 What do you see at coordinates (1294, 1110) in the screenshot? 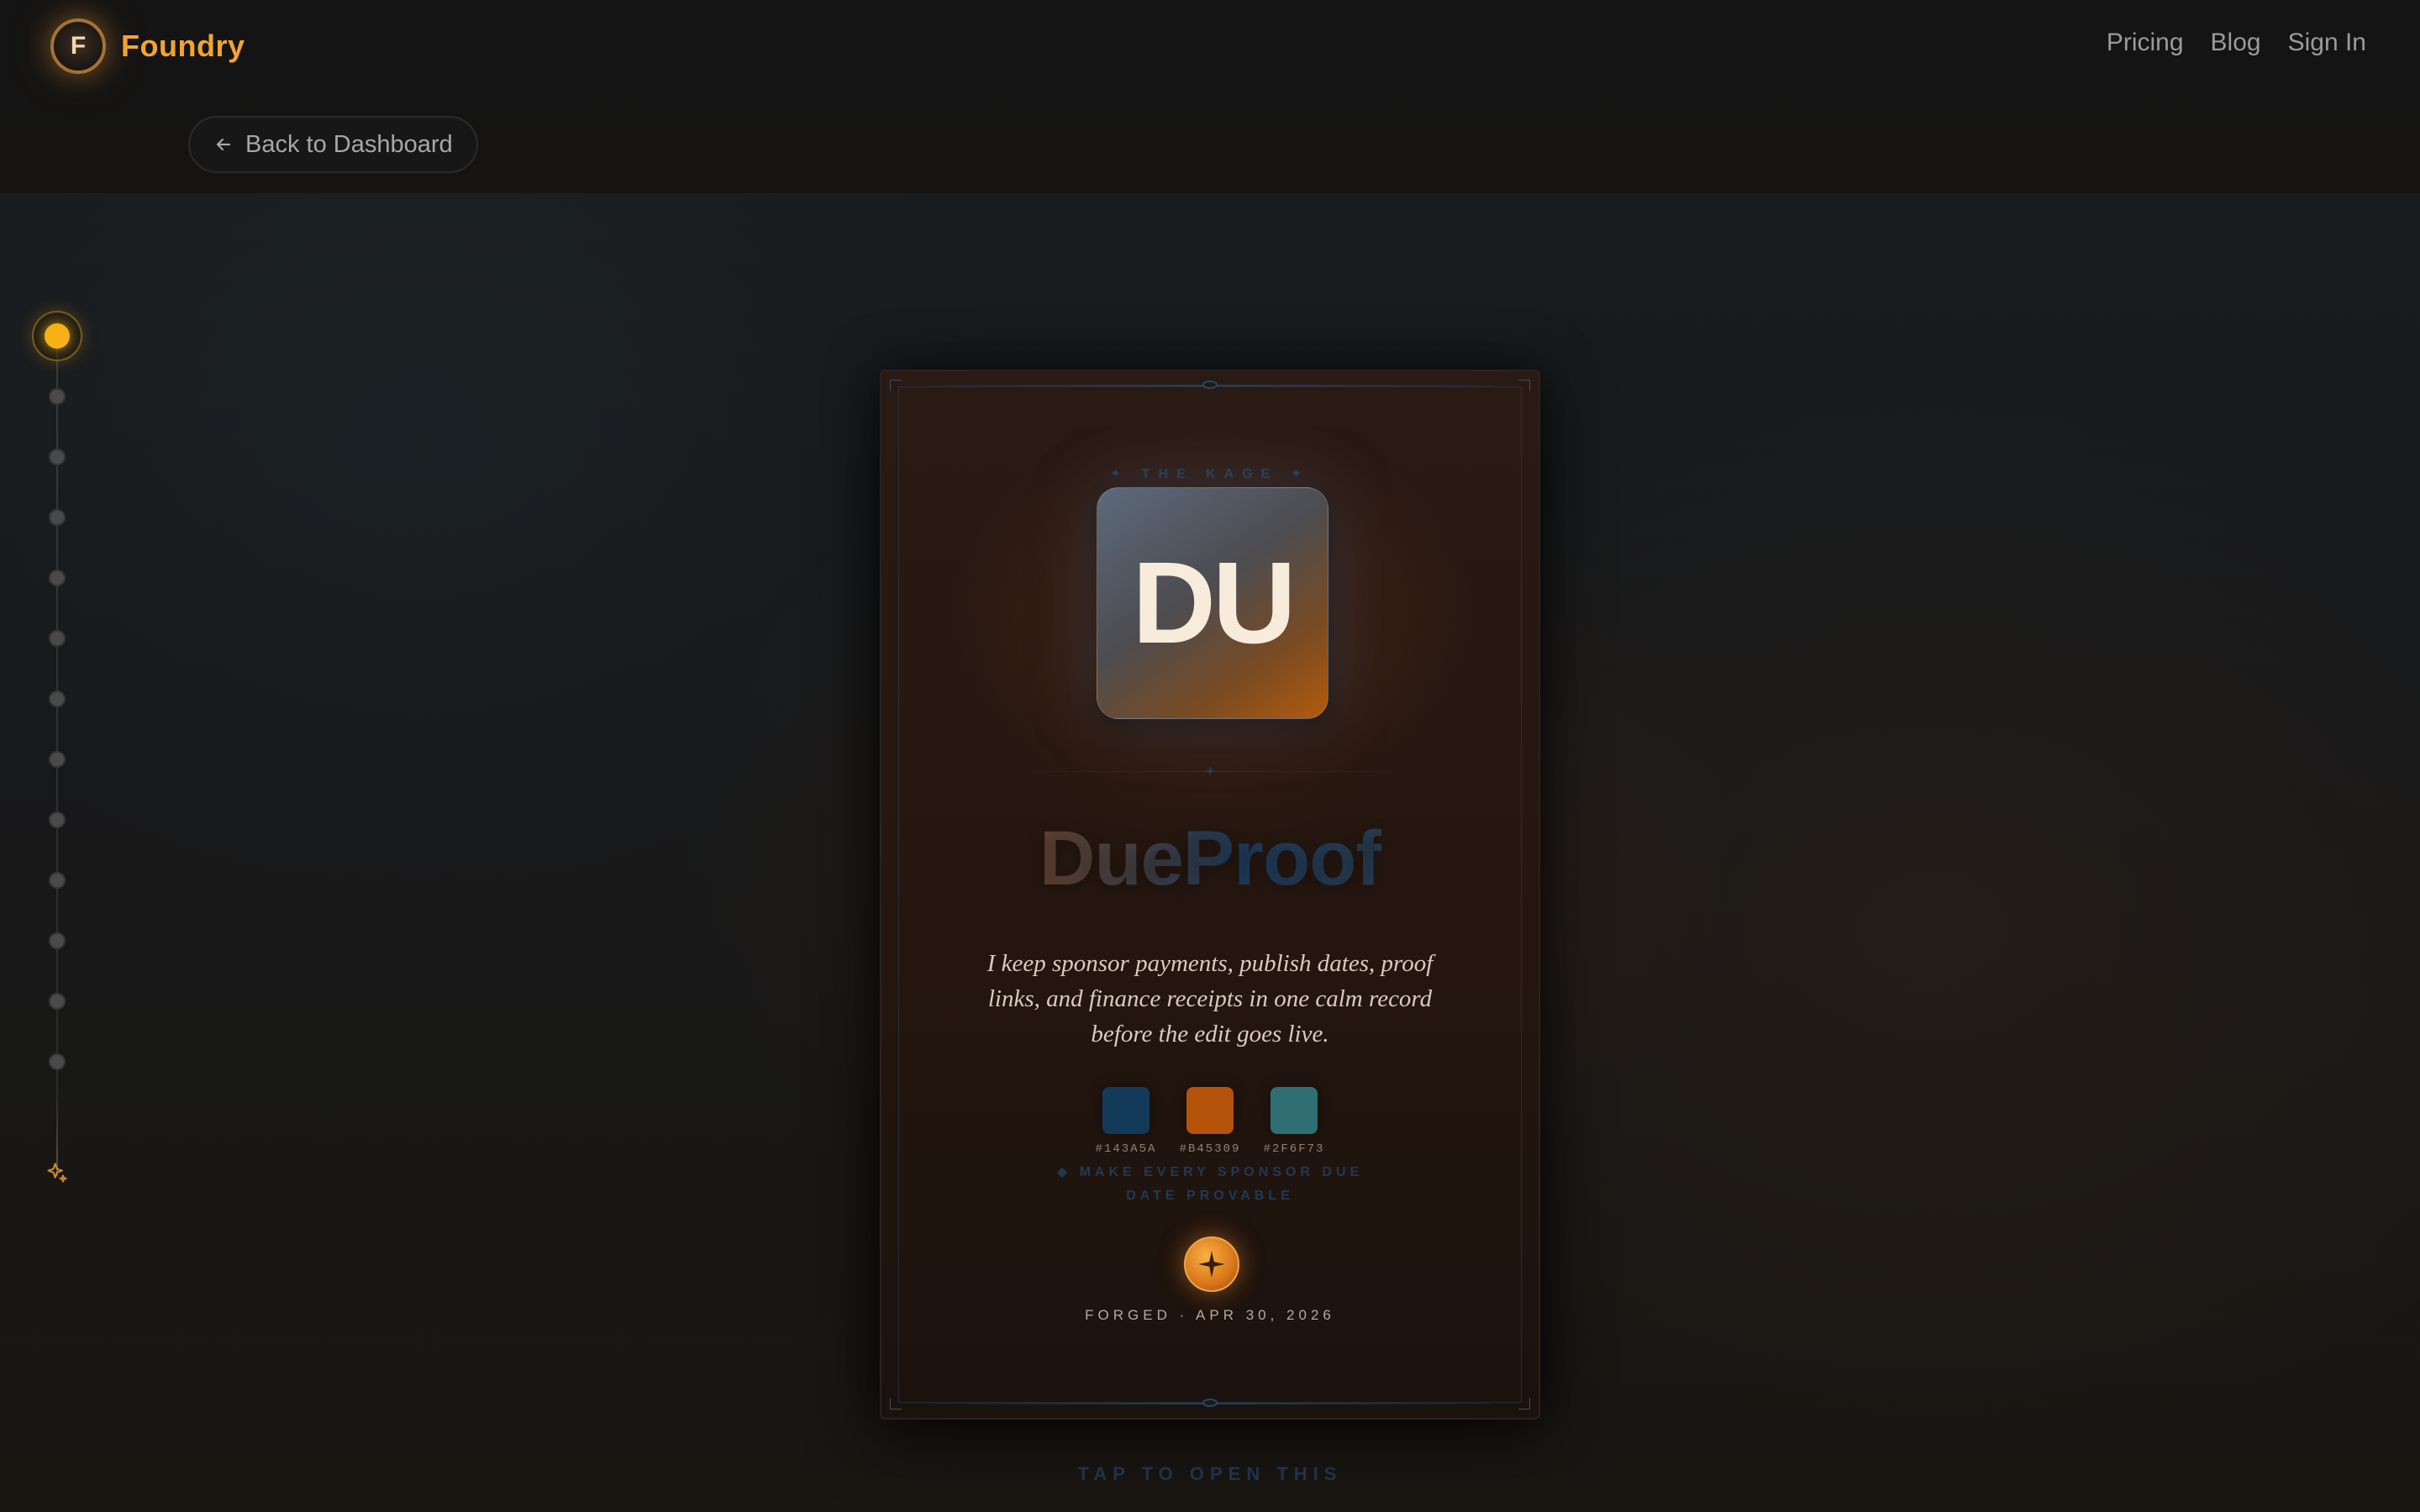
I see `swatch-teal` at bounding box center [1294, 1110].